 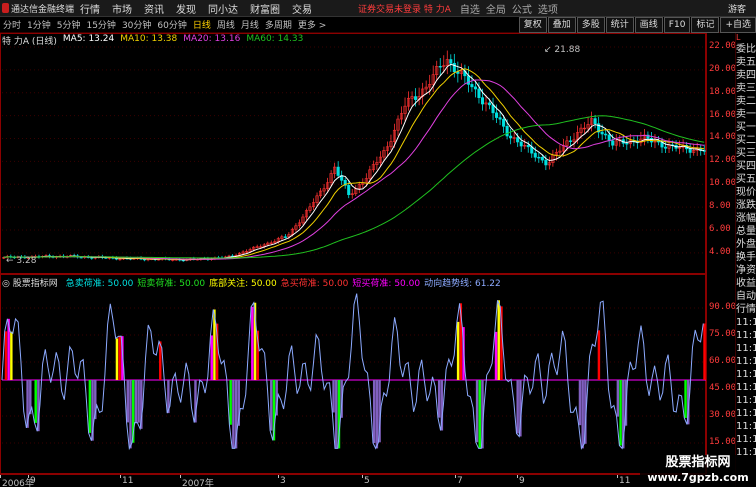 What do you see at coordinates (746, 101) in the screenshot?
I see `side-panel-item: 卖二` at bounding box center [746, 101].